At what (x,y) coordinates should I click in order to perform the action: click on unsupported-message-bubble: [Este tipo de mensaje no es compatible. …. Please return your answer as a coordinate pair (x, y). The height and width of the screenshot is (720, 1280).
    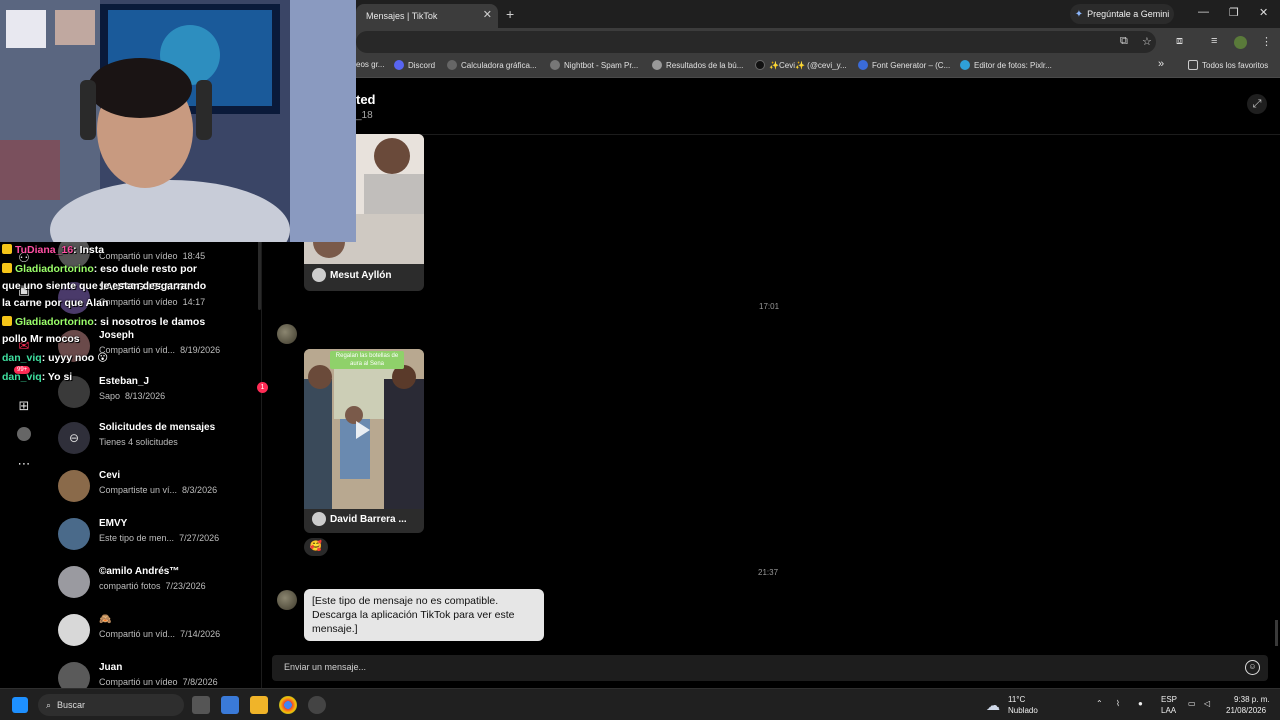
    Looking at the image, I should click on (424, 615).